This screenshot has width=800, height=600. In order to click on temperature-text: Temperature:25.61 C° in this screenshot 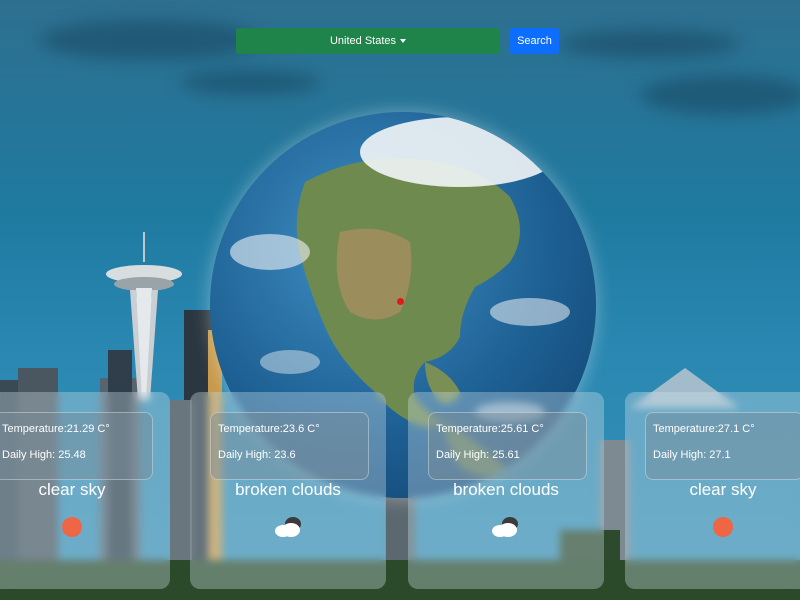, I will do `click(490, 429)`.